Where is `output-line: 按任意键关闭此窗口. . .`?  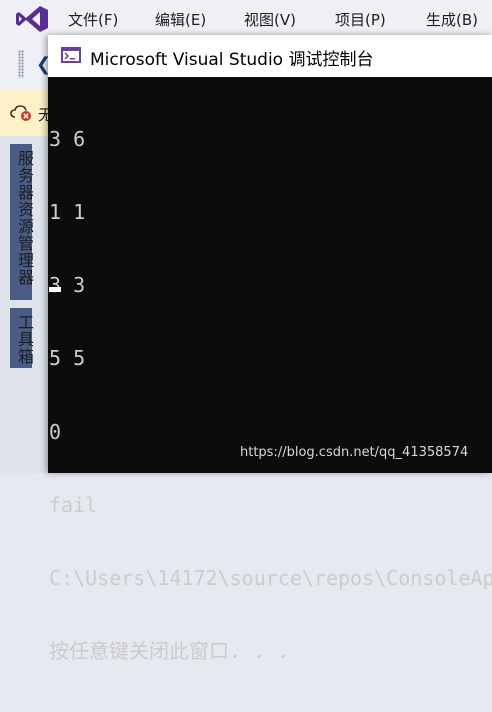
output-line: 按任意键关闭此窗口. . . is located at coordinates (169, 651).